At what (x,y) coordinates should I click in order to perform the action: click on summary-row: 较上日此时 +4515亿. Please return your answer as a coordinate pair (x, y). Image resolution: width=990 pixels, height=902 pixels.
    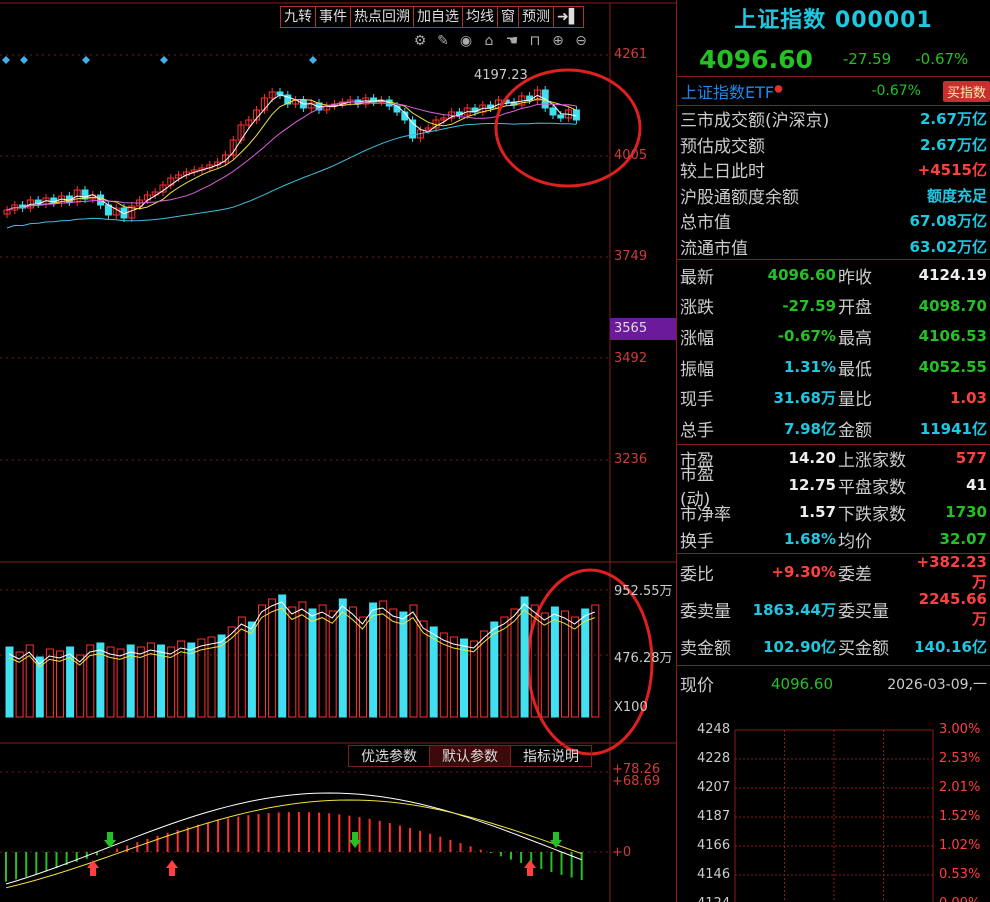
    Looking at the image, I should click on (833, 170).